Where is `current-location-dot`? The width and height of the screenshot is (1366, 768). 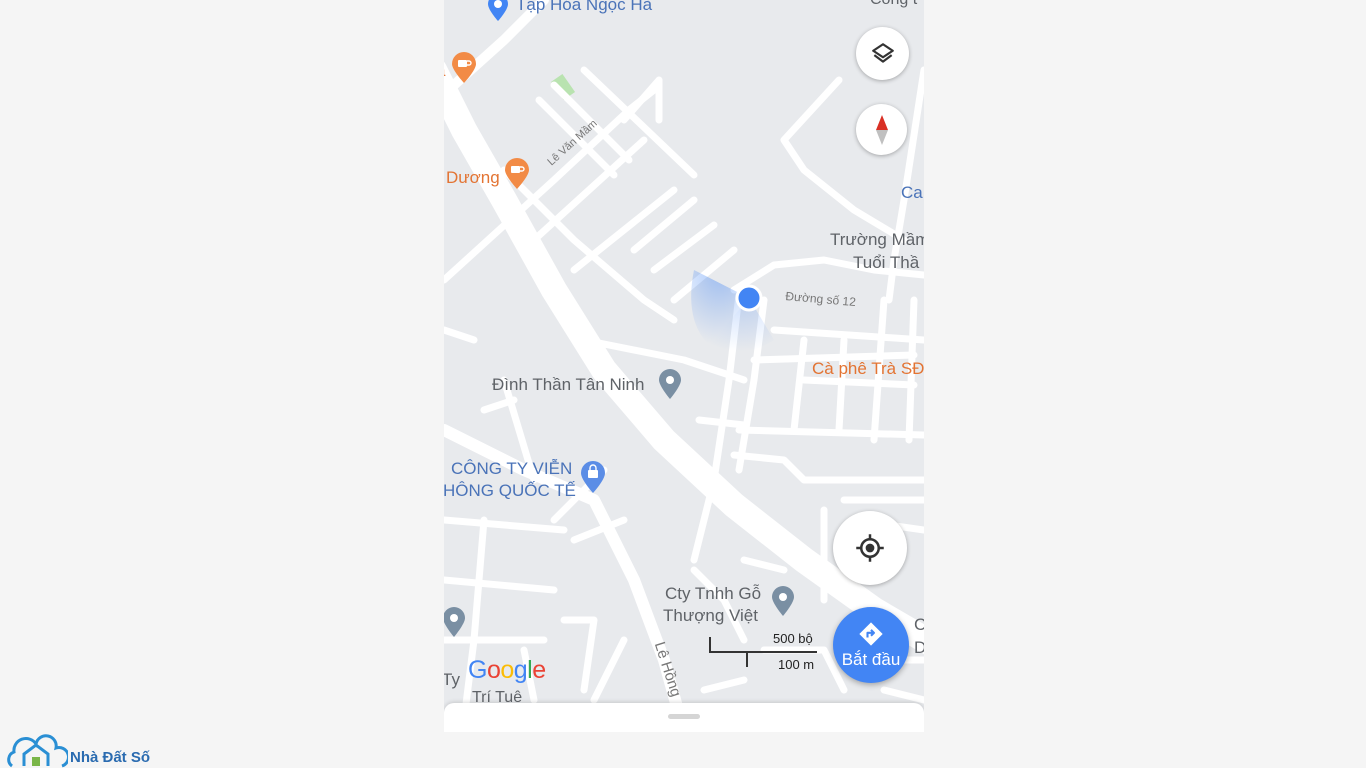
current-location-dot is located at coordinates (749, 298).